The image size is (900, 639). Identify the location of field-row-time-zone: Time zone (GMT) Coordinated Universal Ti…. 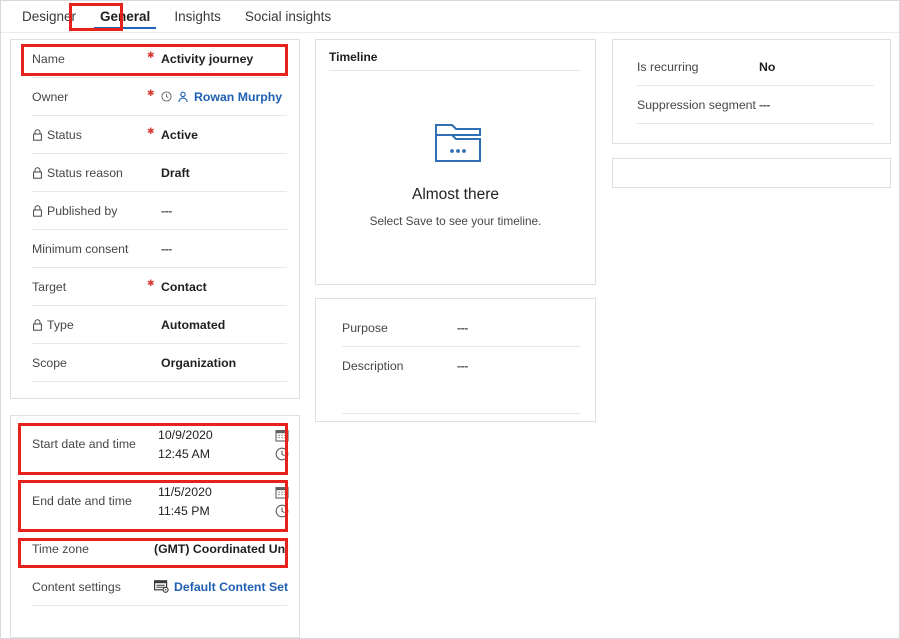
(155, 548).